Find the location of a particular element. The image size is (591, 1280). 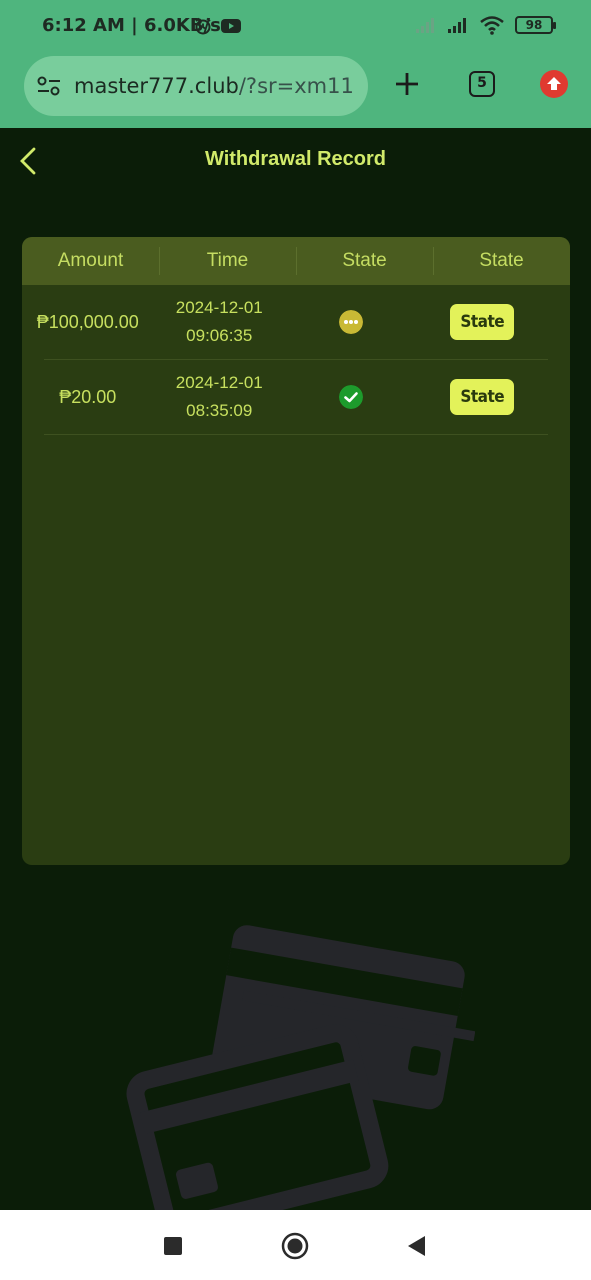

browser-toolbar: master777.club/?sr=xm11 5 is located at coordinates (295, 90).